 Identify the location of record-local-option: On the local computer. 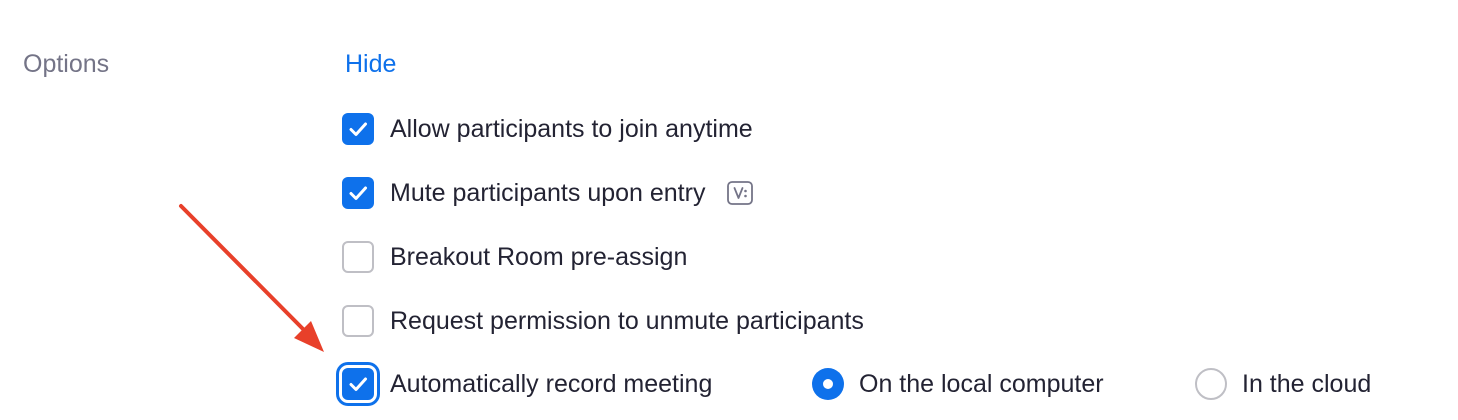
(958, 384).